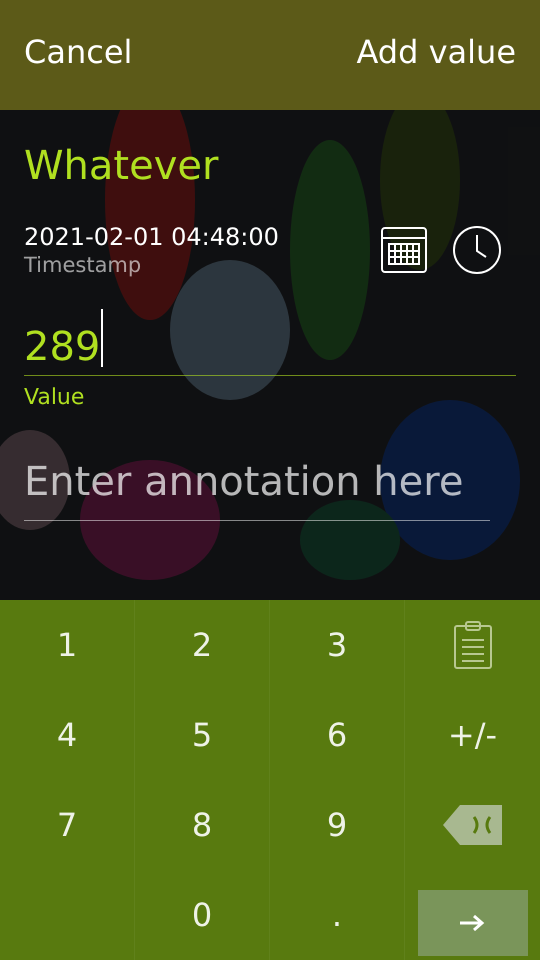 This screenshot has height=960, width=540. I want to click on keyboard-key: ., so click(337, 915).